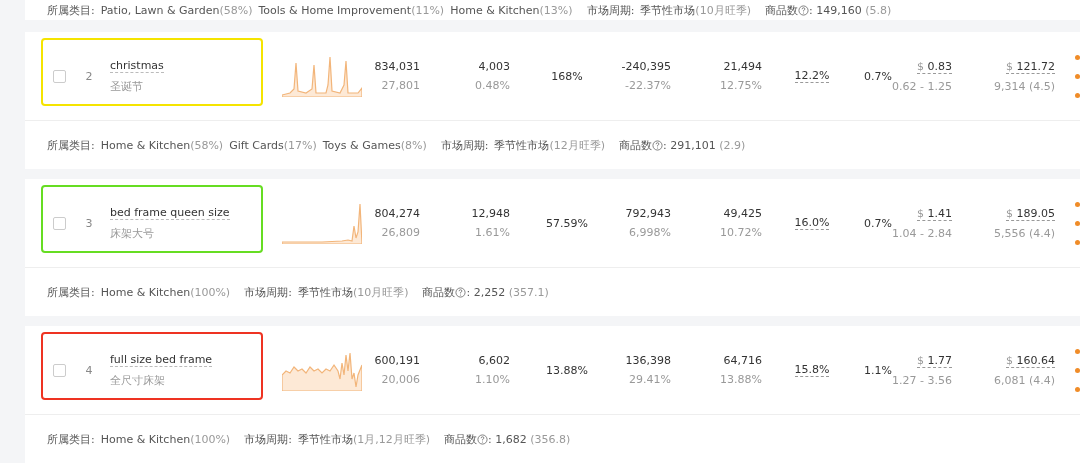  What do you see at coordinates (397, 360) in the screenshot?
I see `metric-value: 600,191` at bounding box center [397, 360].